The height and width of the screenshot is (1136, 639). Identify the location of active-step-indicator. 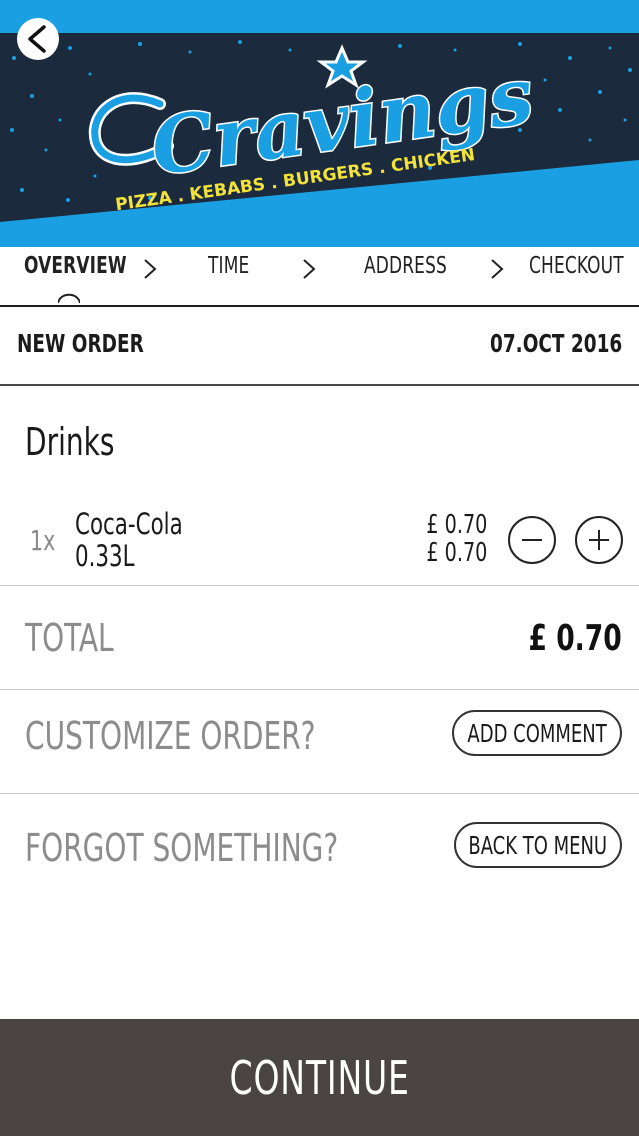
(69, 298).